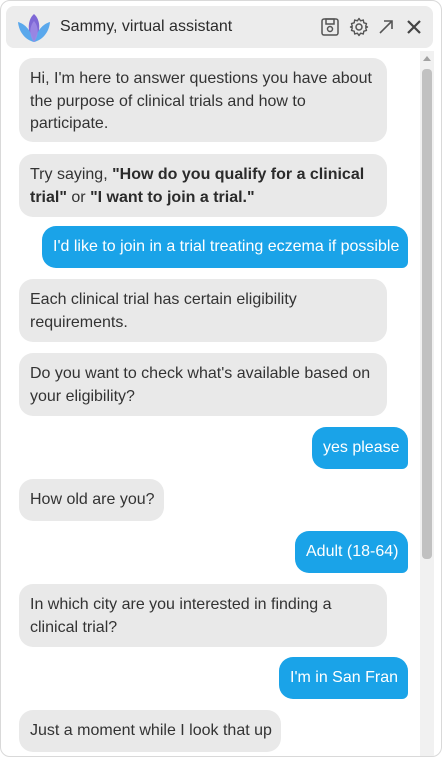 This screenshot has height=757, width=442. What do you see at coordinates (34, 28) in the screenshot?
I see `logo-lotus-icon` at bounding box center [34, 28].